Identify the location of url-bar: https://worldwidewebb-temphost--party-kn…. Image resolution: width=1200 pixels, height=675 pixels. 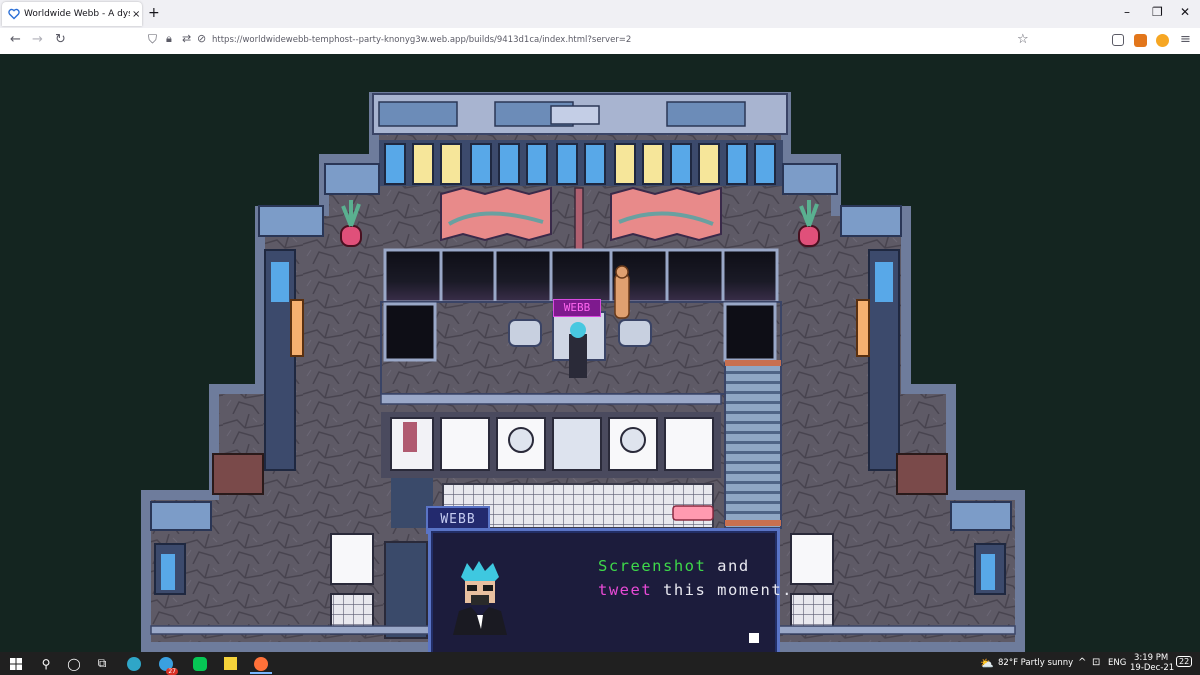
(421, 40).